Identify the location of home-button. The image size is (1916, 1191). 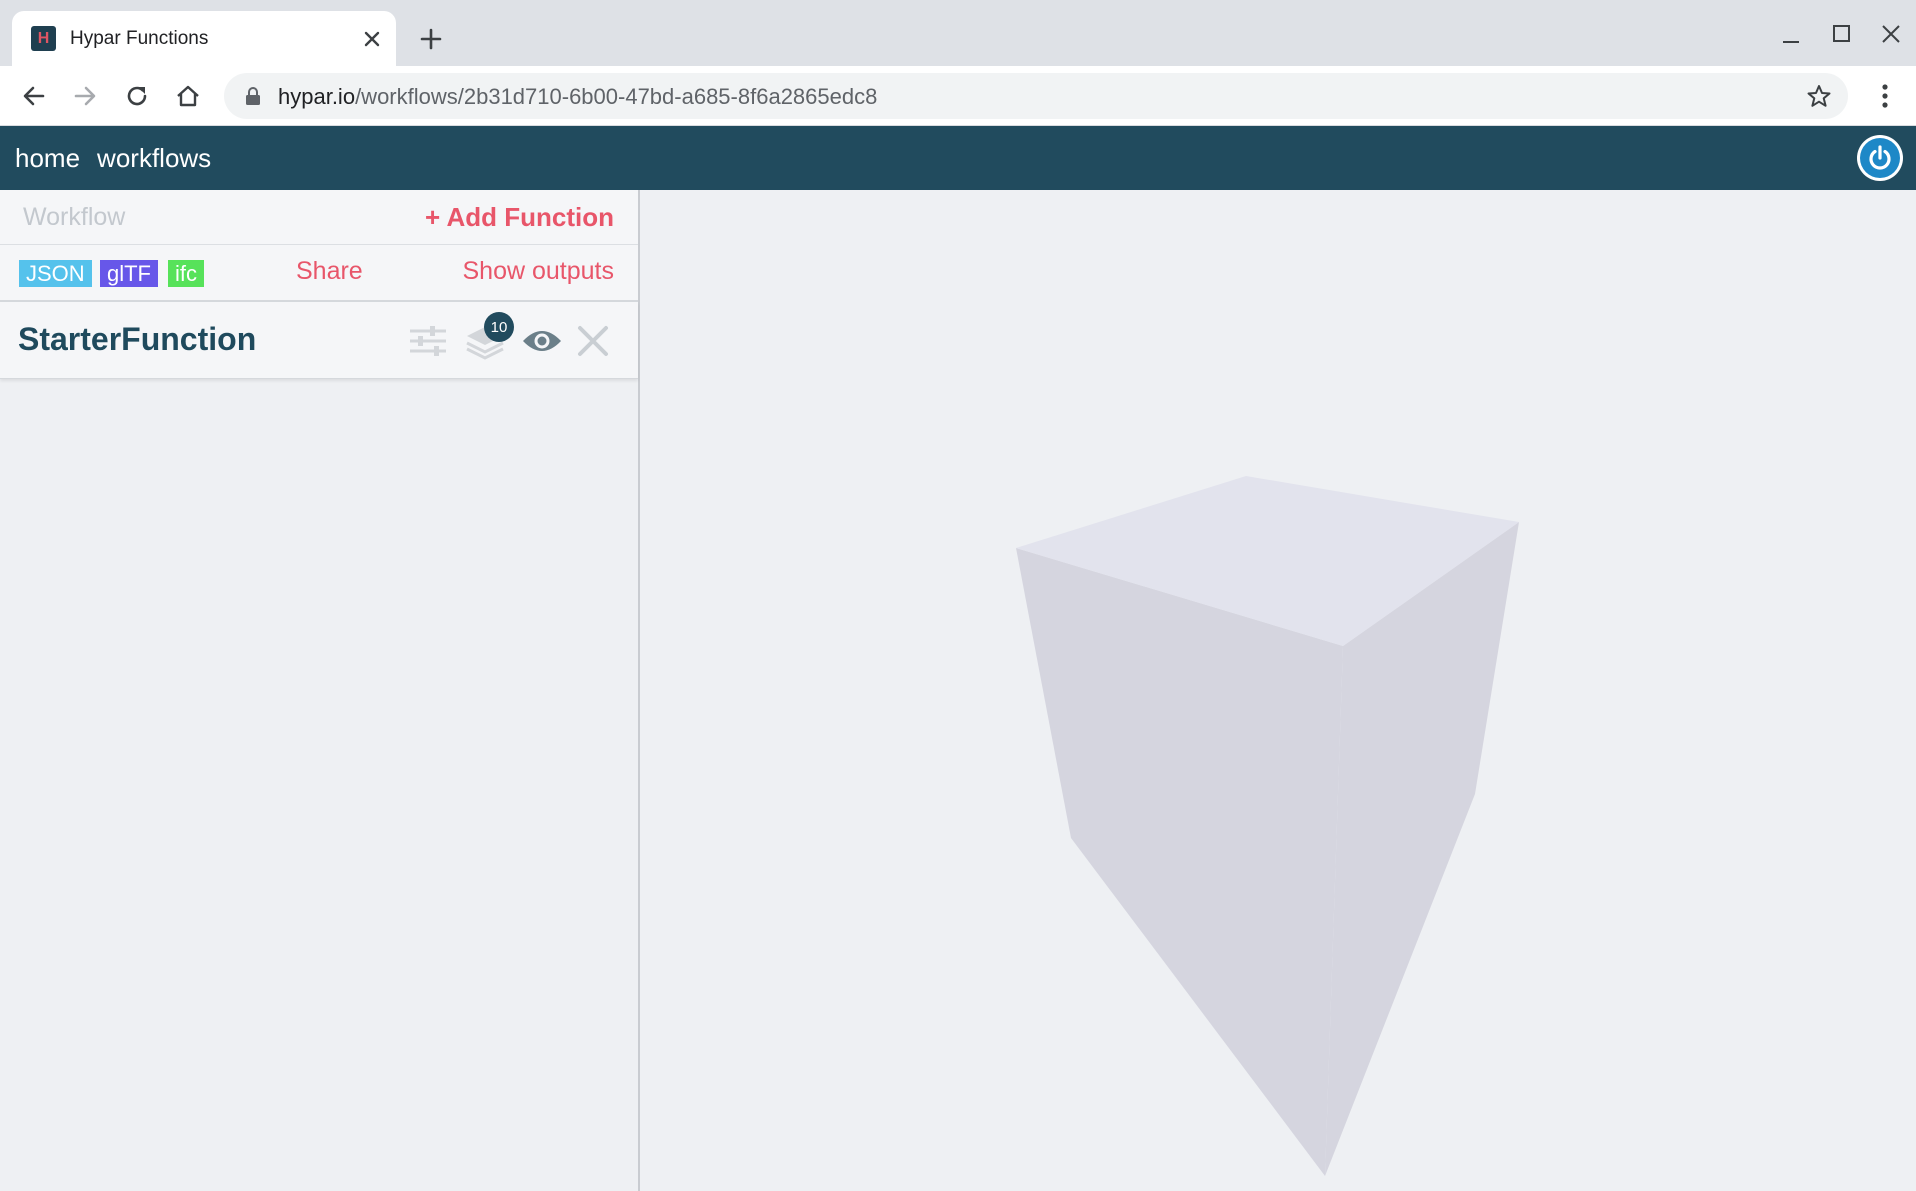
(188, 96).